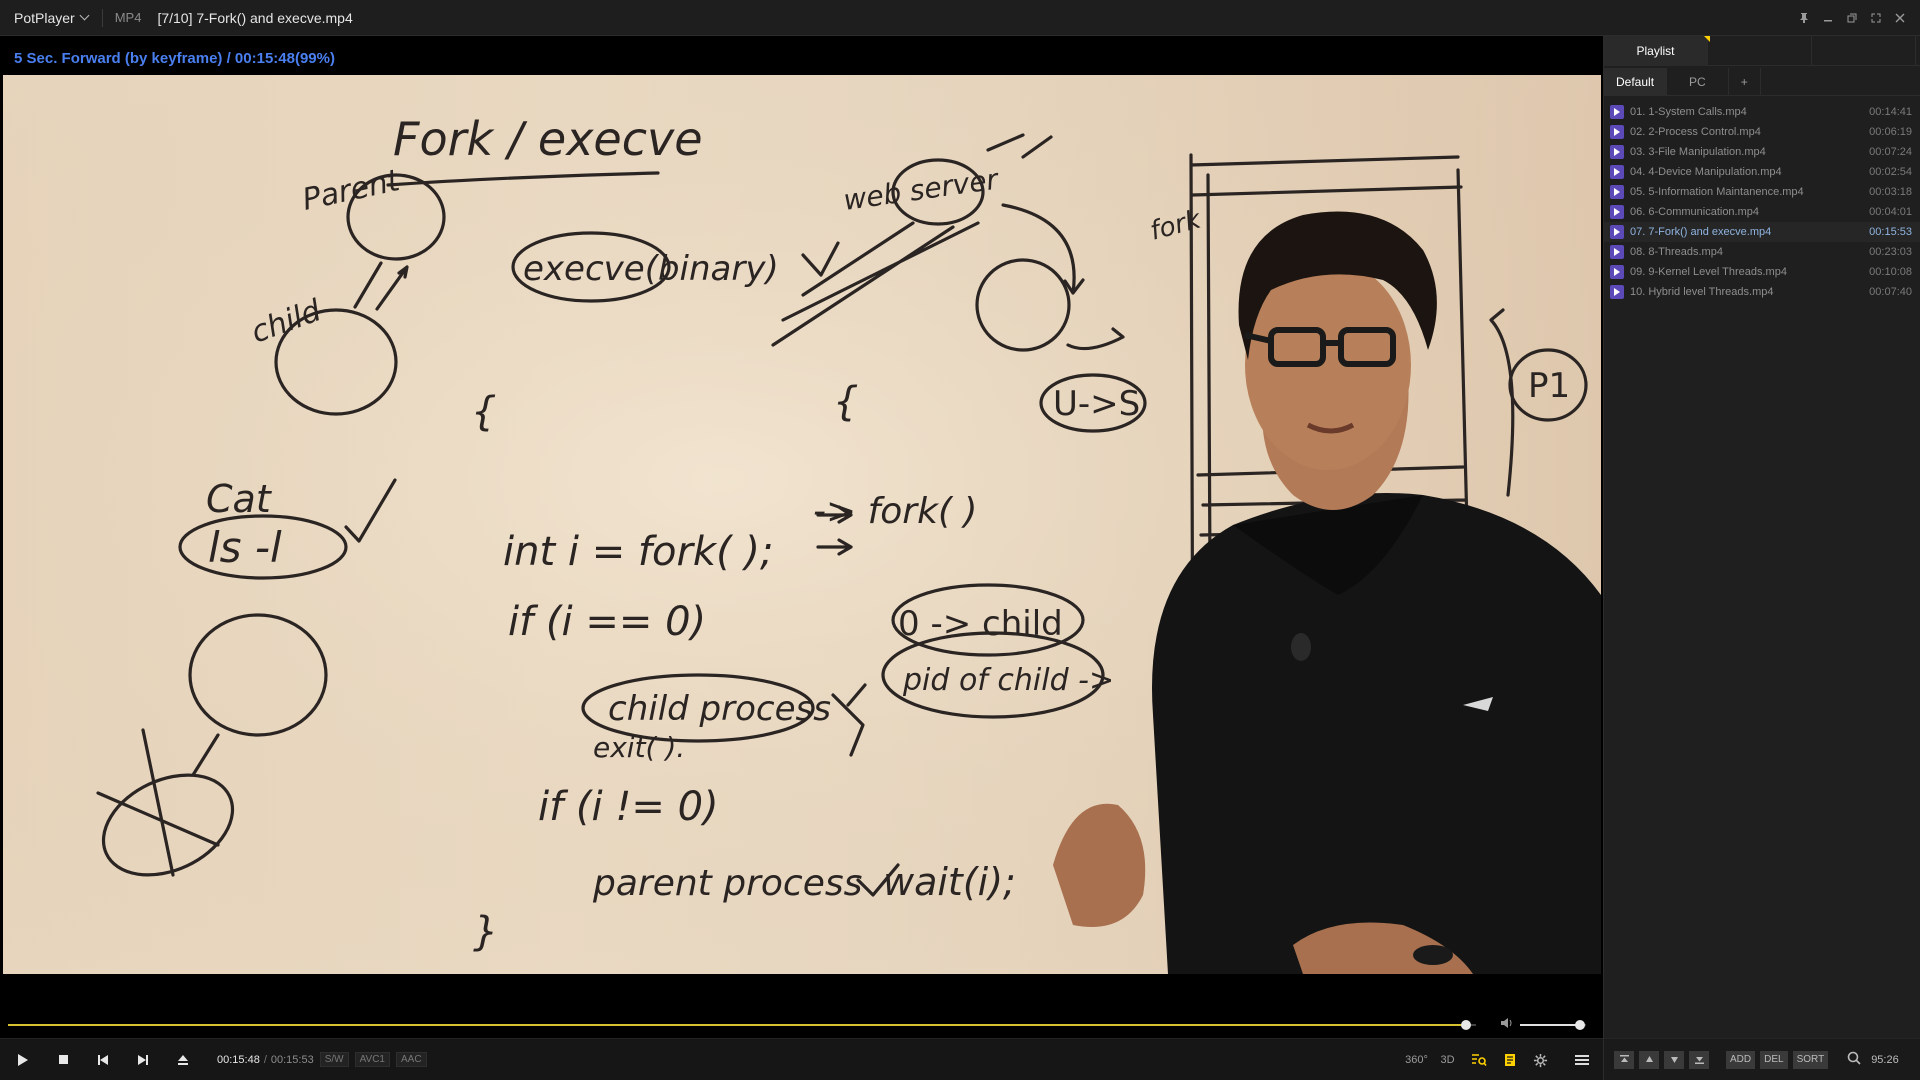 Image resolution: width=1920 pixels, height=1080 pixels. Describe the element at coordinates (639, 747) in the screenshot. I see `wb-exit: exit( ).` at that location.